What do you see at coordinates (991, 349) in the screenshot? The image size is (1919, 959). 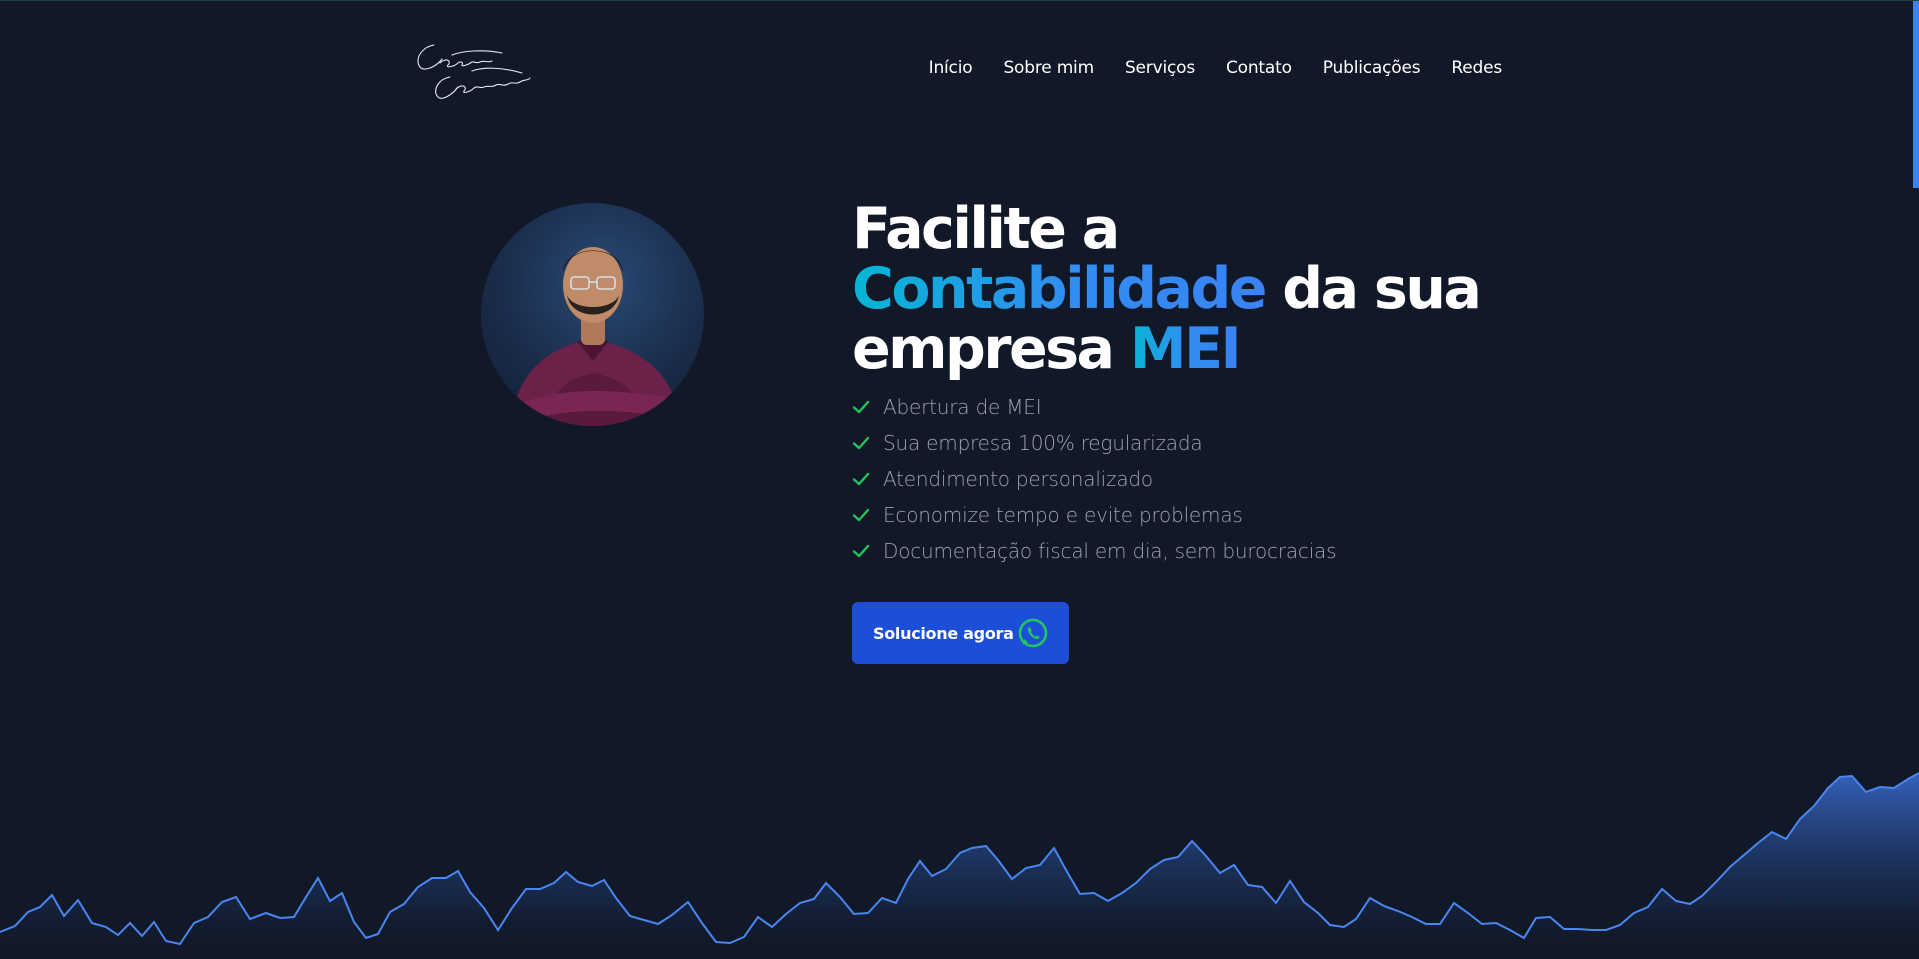 I see `hero-title-line3: empresa` at bounding box center [991, 349].